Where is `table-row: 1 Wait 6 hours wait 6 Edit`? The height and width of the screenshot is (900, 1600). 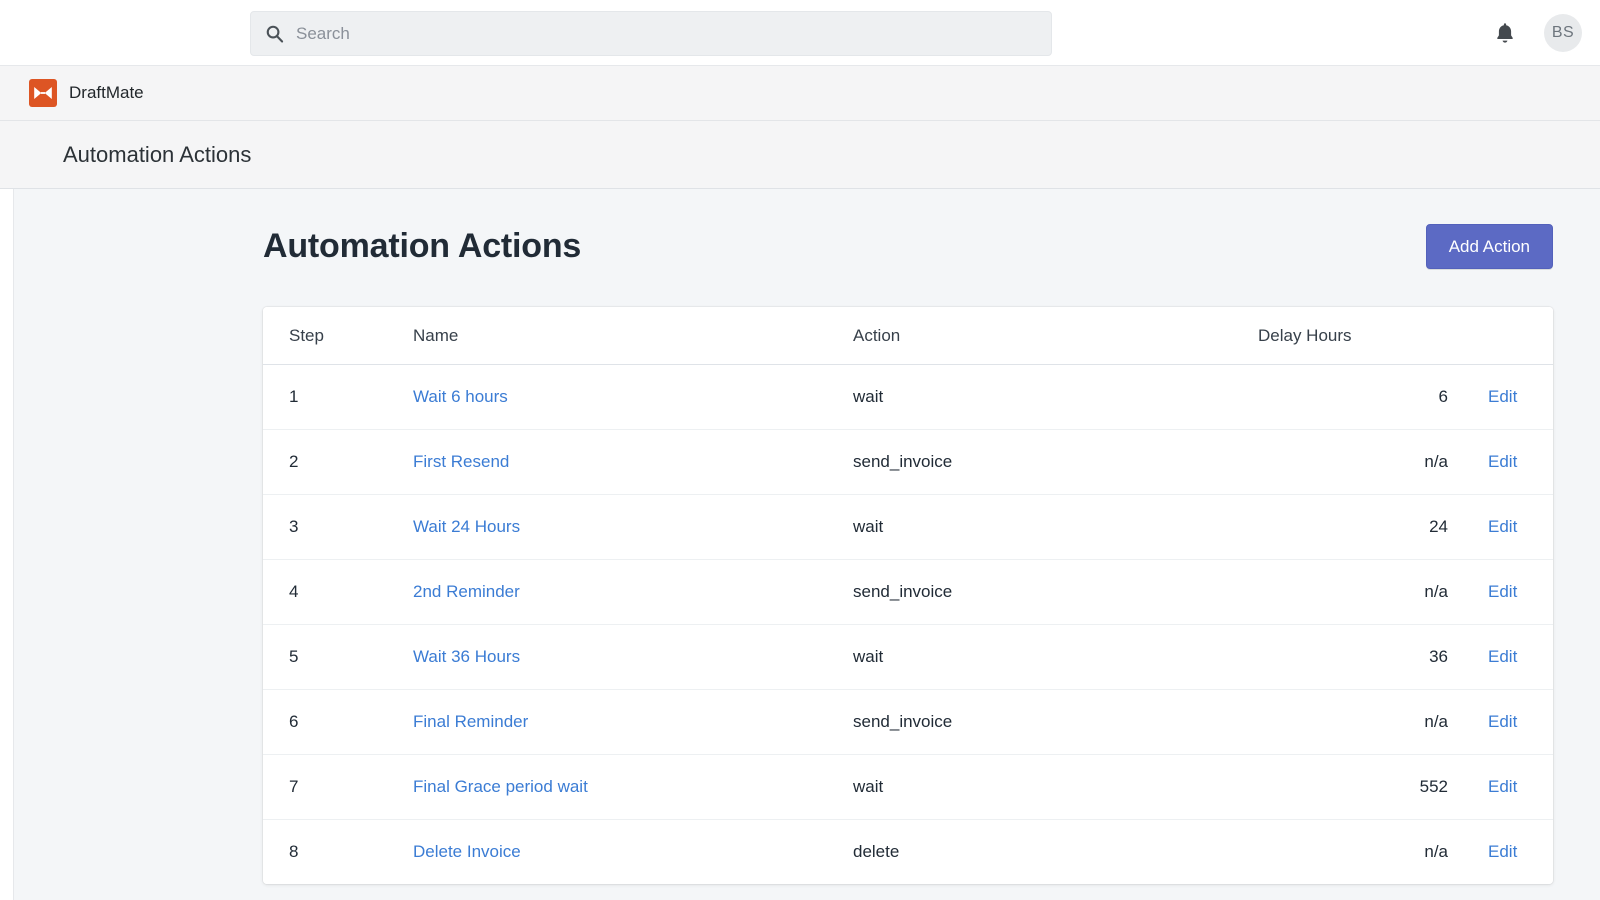 table-row: 1 Wait 6 hours wait 6 Edit is located at coordinates (908, 397).